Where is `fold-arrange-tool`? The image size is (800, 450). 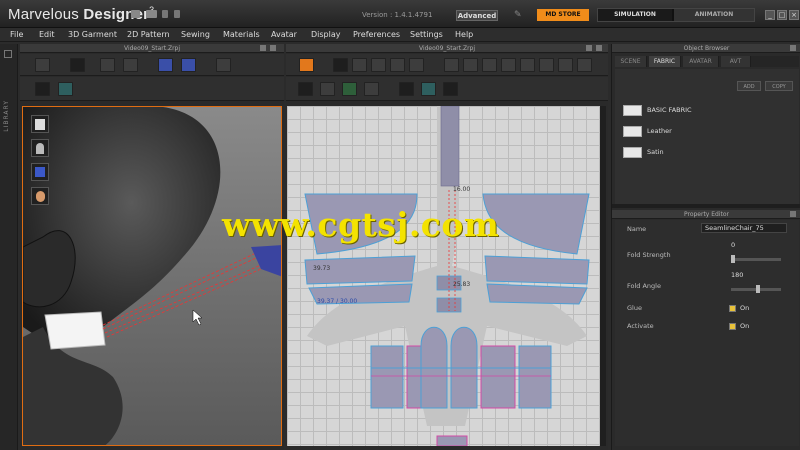
fold-arrange-tool is located at coordinates (327, 89).